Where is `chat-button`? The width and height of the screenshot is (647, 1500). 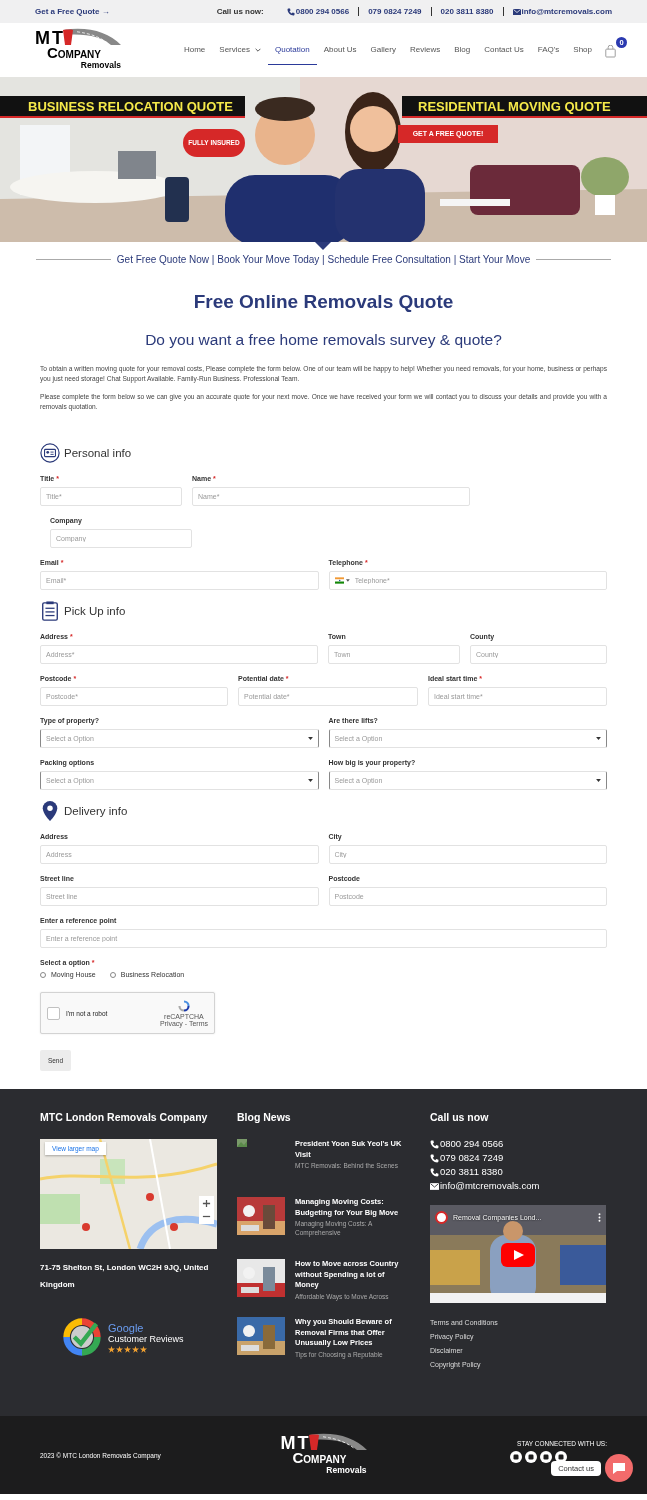
chat-button is located at coordinates (619, 1468).